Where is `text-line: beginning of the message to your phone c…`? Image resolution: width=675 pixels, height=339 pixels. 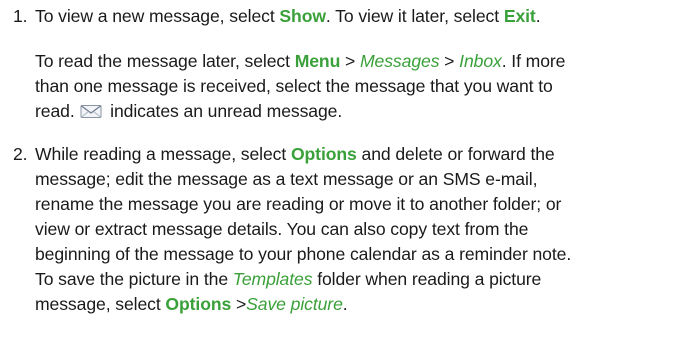
text-line: beginning of the message to your phone c… is located at coordinates (354, 254).